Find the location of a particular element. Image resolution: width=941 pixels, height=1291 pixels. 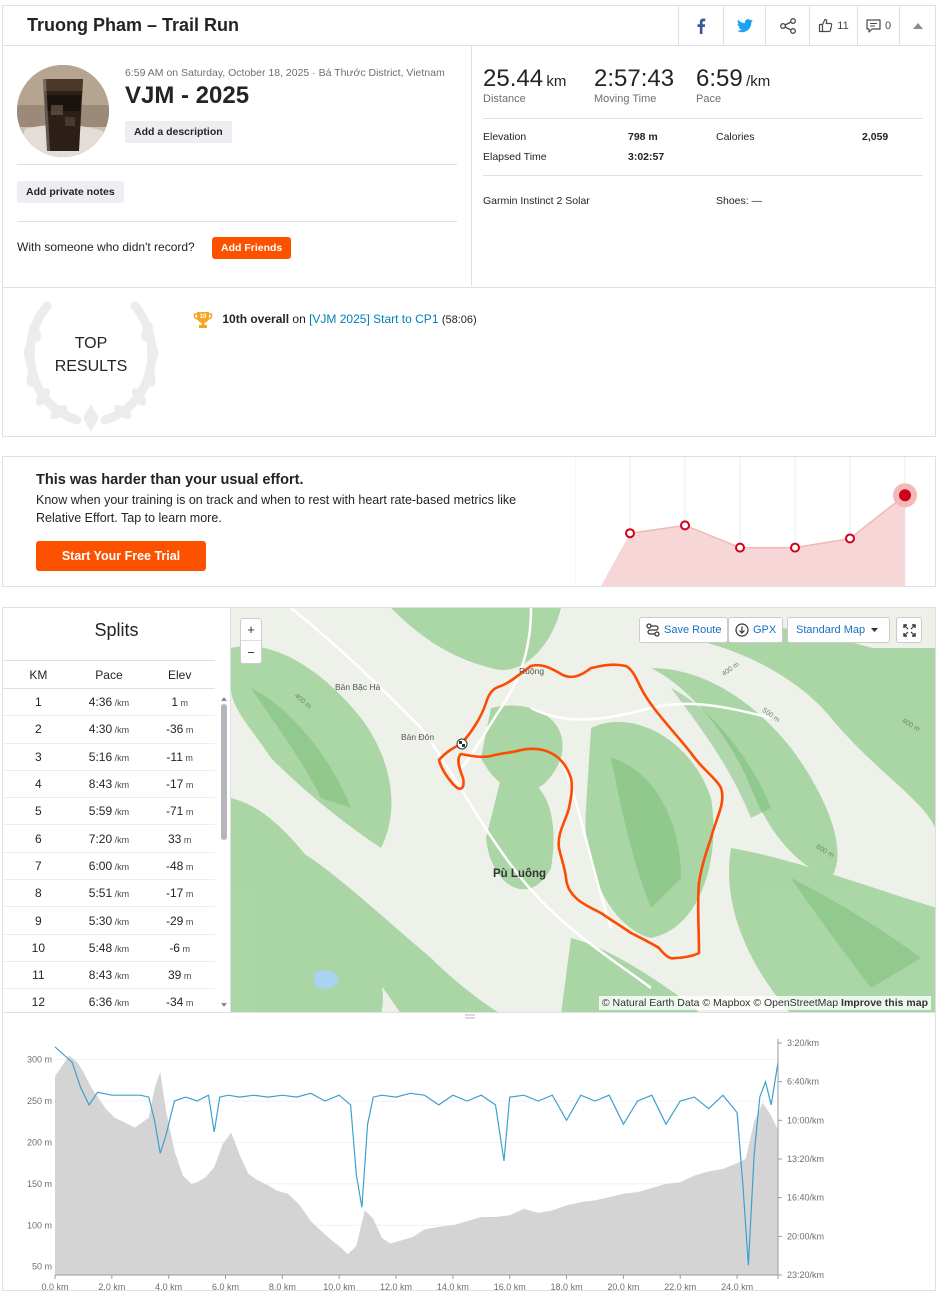

split-elev-value: 33 is located at coordinates (174, 838).